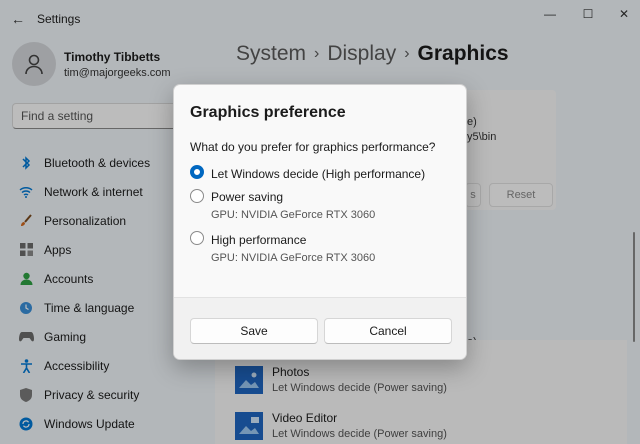 This screenshot has width=640, height=444. I want to click on option-label: Power saving, so click(247, 197).